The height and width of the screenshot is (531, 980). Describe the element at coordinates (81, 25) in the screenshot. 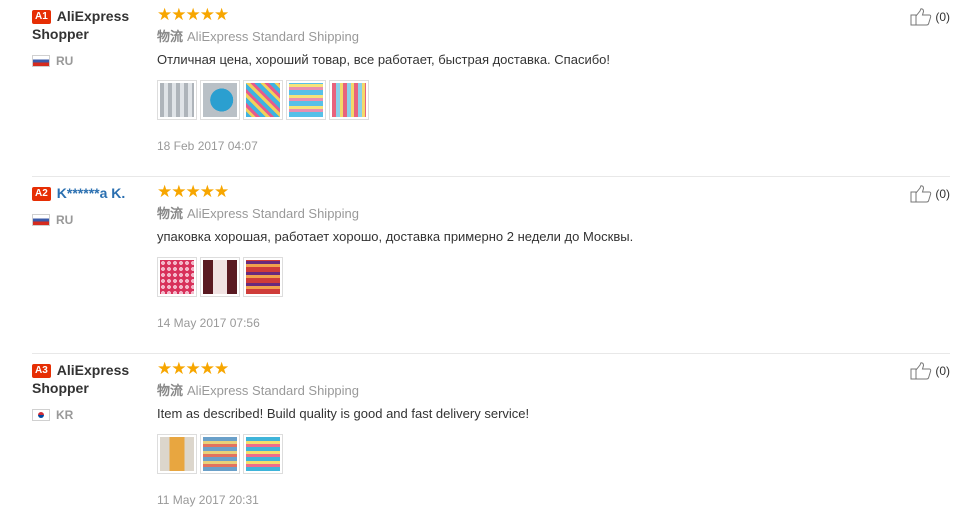

I see `reviewer-name: A1 AliExpress Shopper` at that location.